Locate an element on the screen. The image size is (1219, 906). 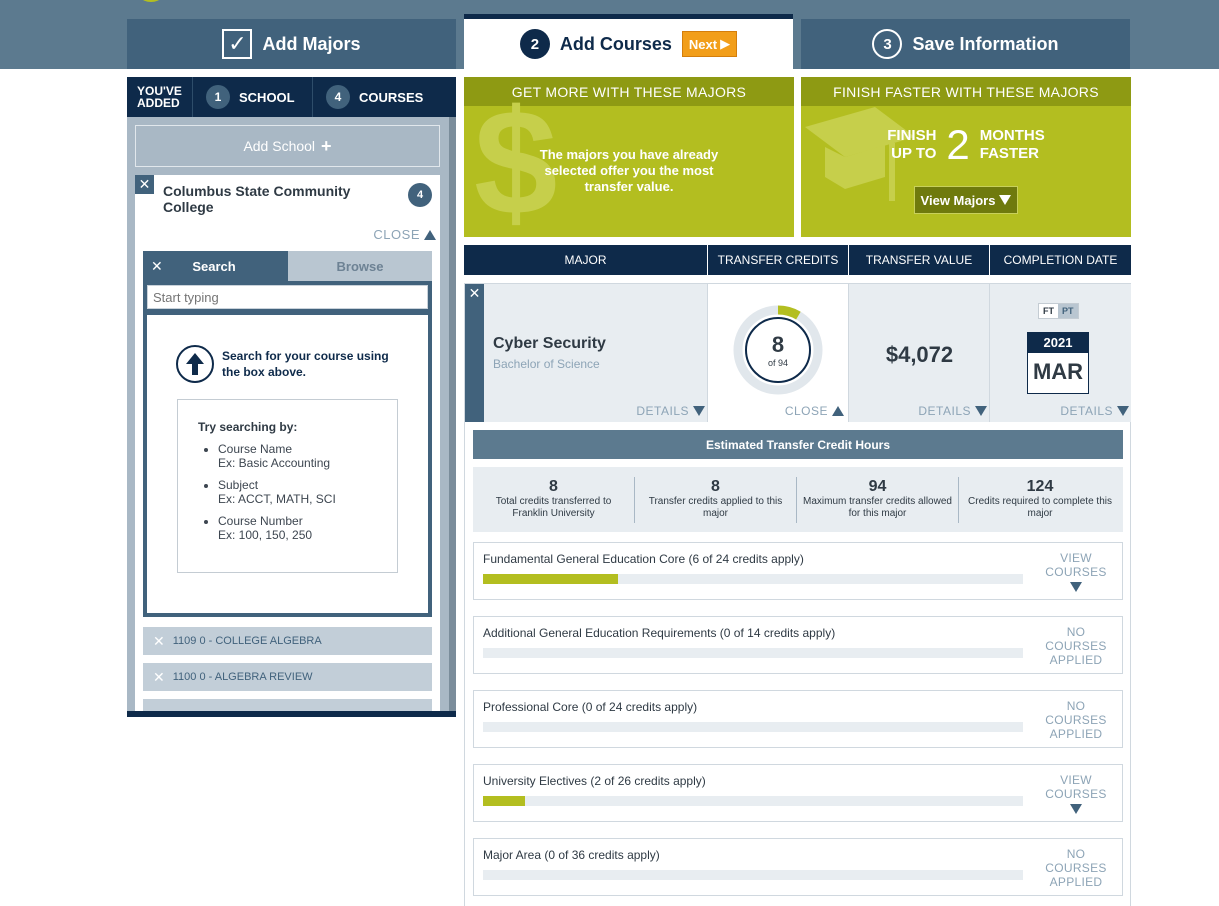
finish-faster-summary: FINISH UP TO 2 MONTHS FASTER is located at coordinates (966, 144).